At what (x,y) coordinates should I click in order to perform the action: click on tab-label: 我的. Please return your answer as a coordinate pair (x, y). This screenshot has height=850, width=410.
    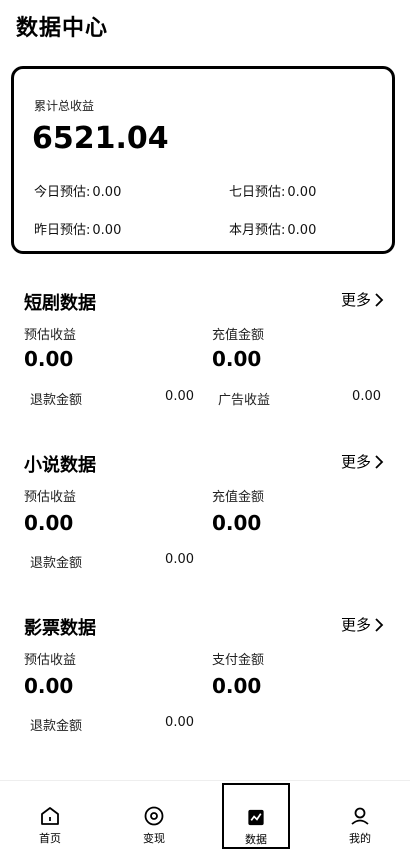
    Looking at the image, I should click on (360, 838).